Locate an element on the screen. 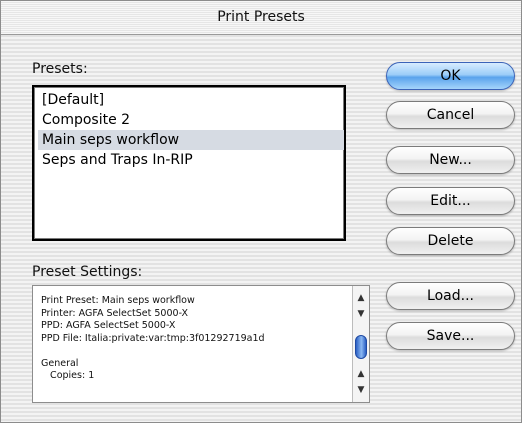  list-item-main-seps-workflow: Main seps workflow is located at coordinates (191, 140).